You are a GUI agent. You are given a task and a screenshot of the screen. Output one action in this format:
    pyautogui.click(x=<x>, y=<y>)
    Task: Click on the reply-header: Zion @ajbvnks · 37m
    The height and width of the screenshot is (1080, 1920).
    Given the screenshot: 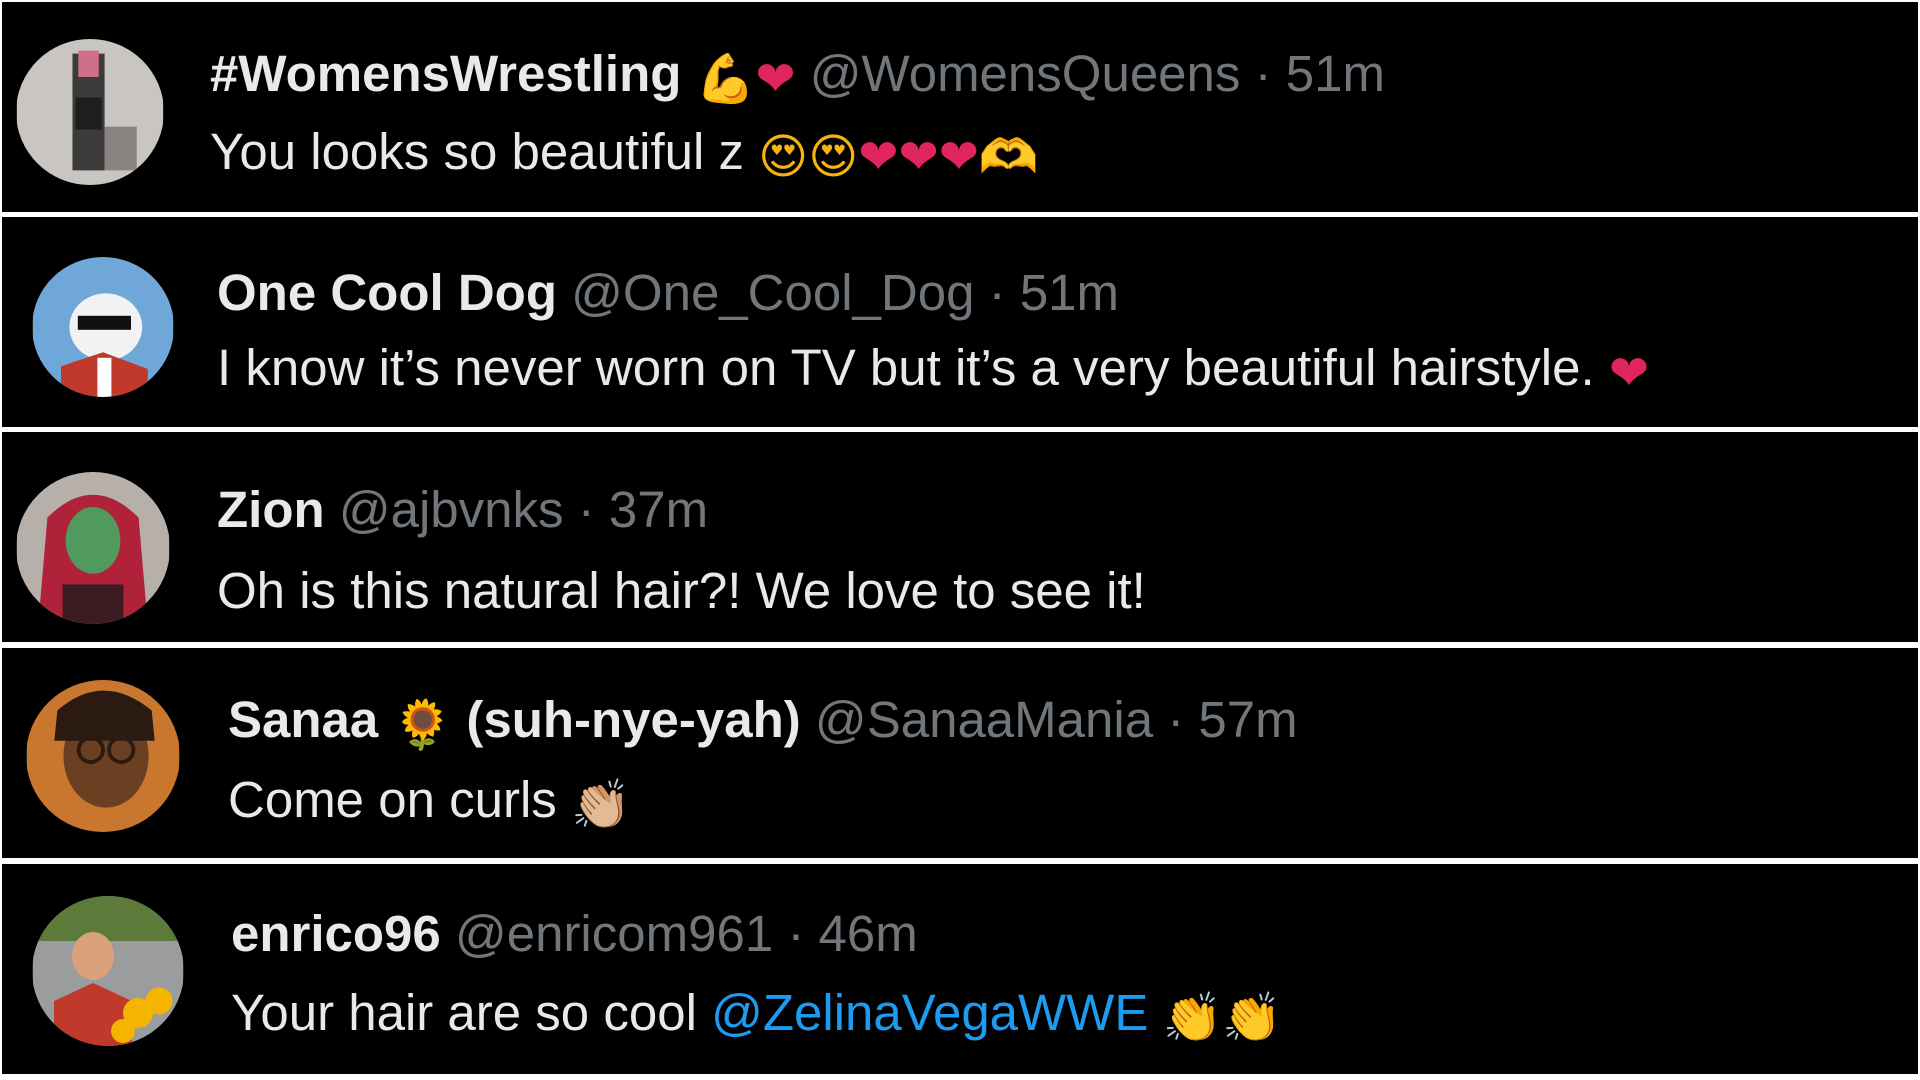 What is the action you would take?
    pyautogui.click(x=1057, y=510)
    